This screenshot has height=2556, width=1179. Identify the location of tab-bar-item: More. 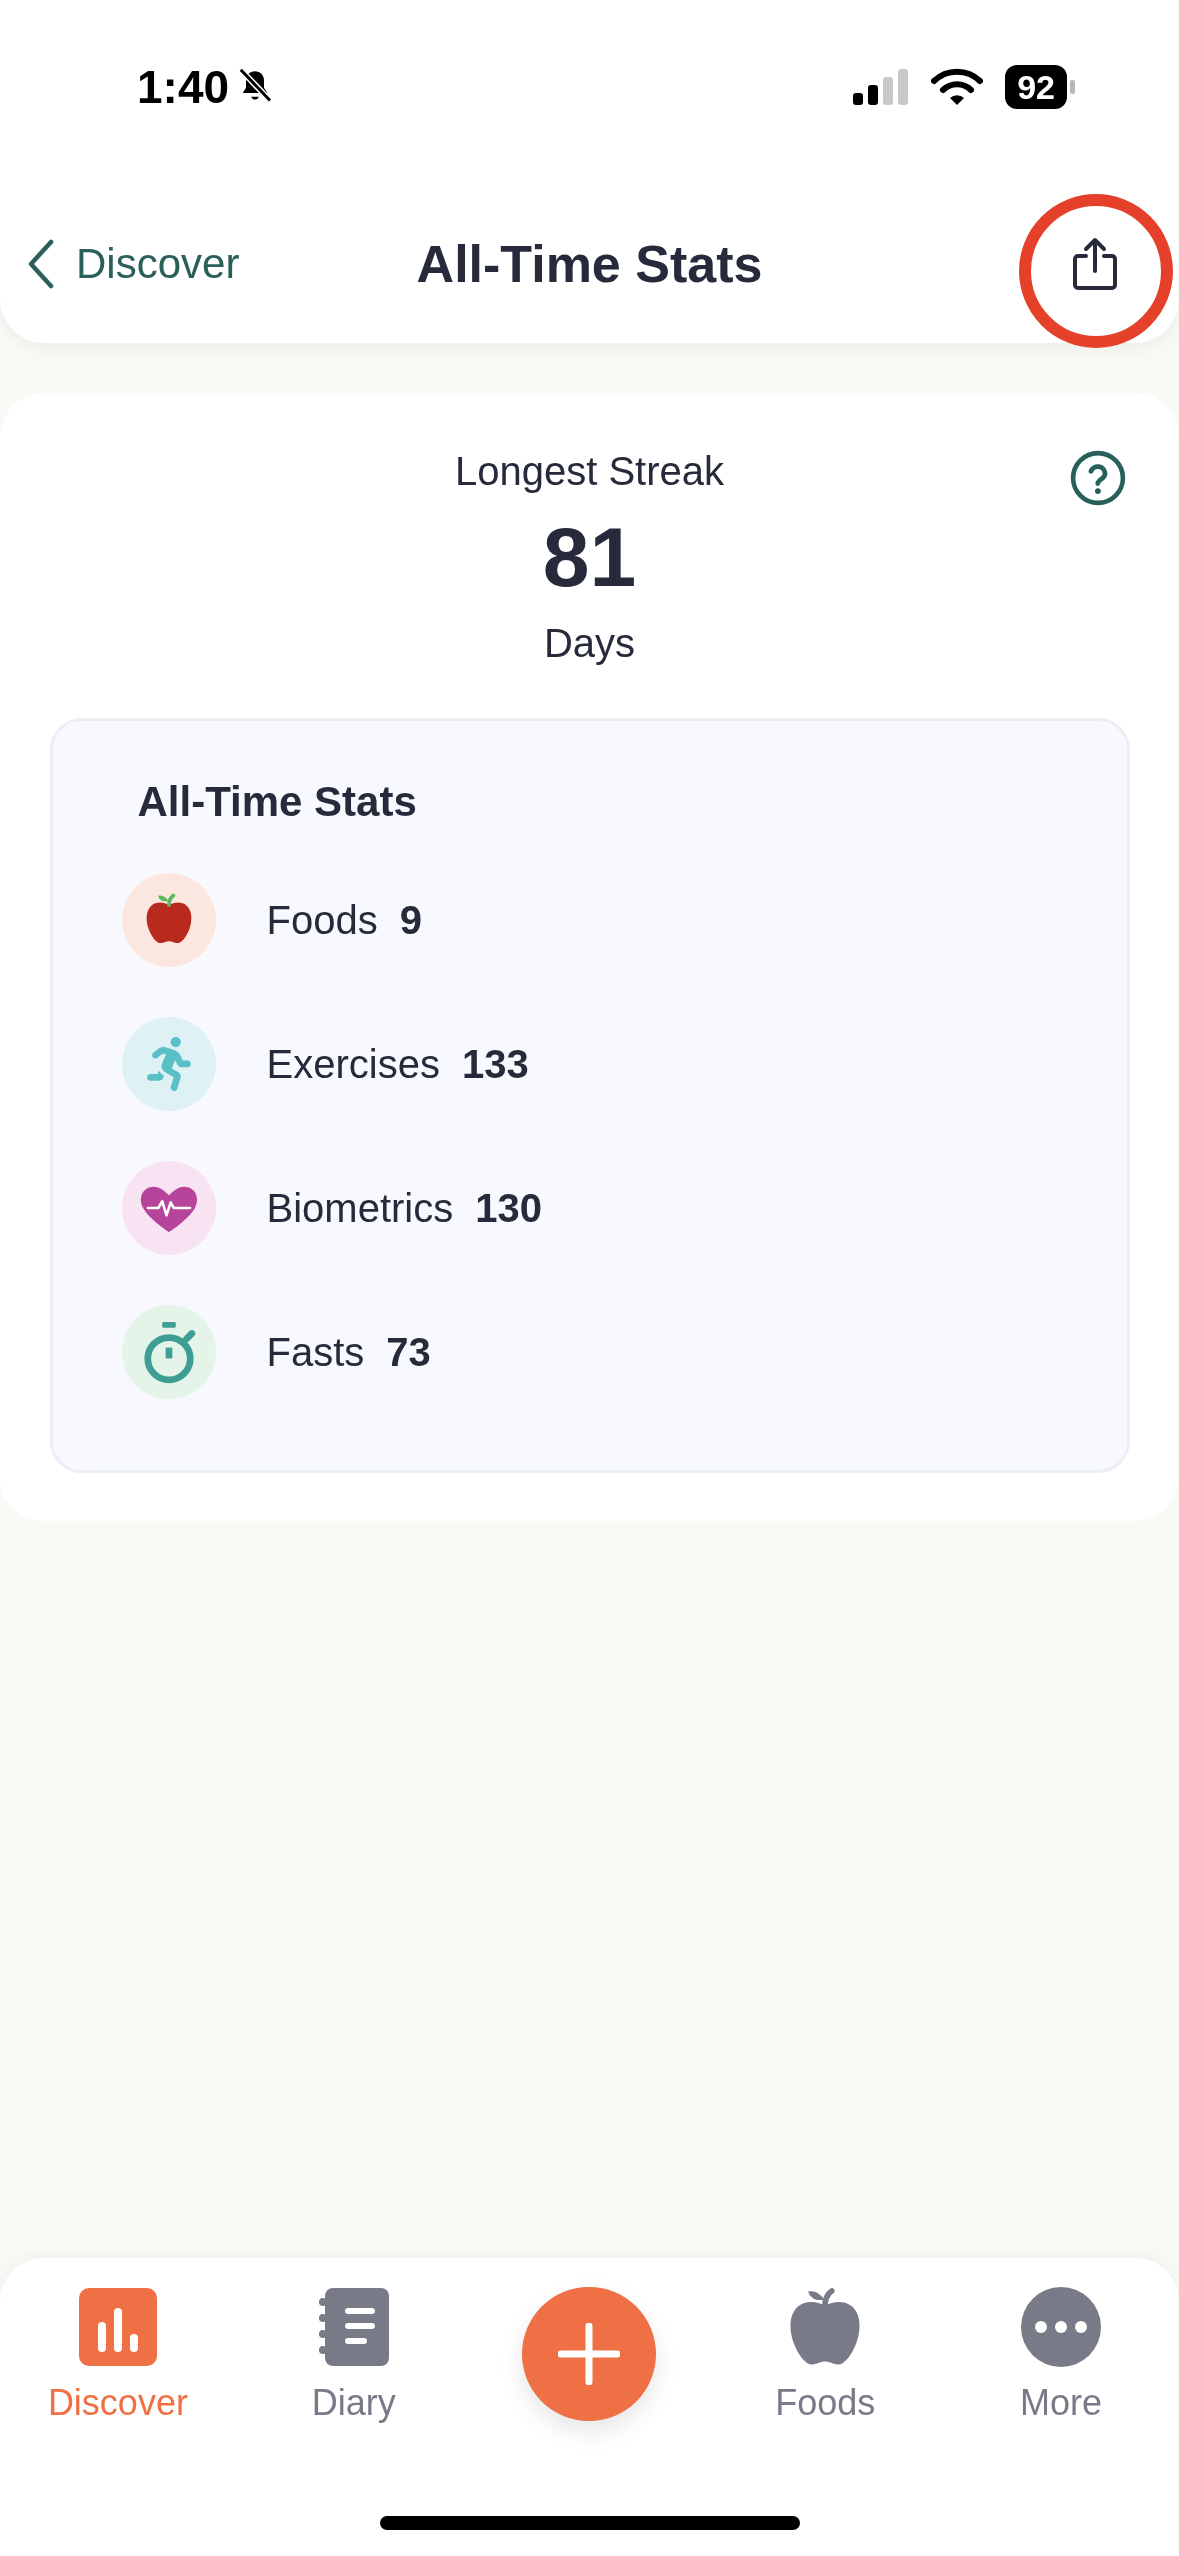
(1061, 2356).